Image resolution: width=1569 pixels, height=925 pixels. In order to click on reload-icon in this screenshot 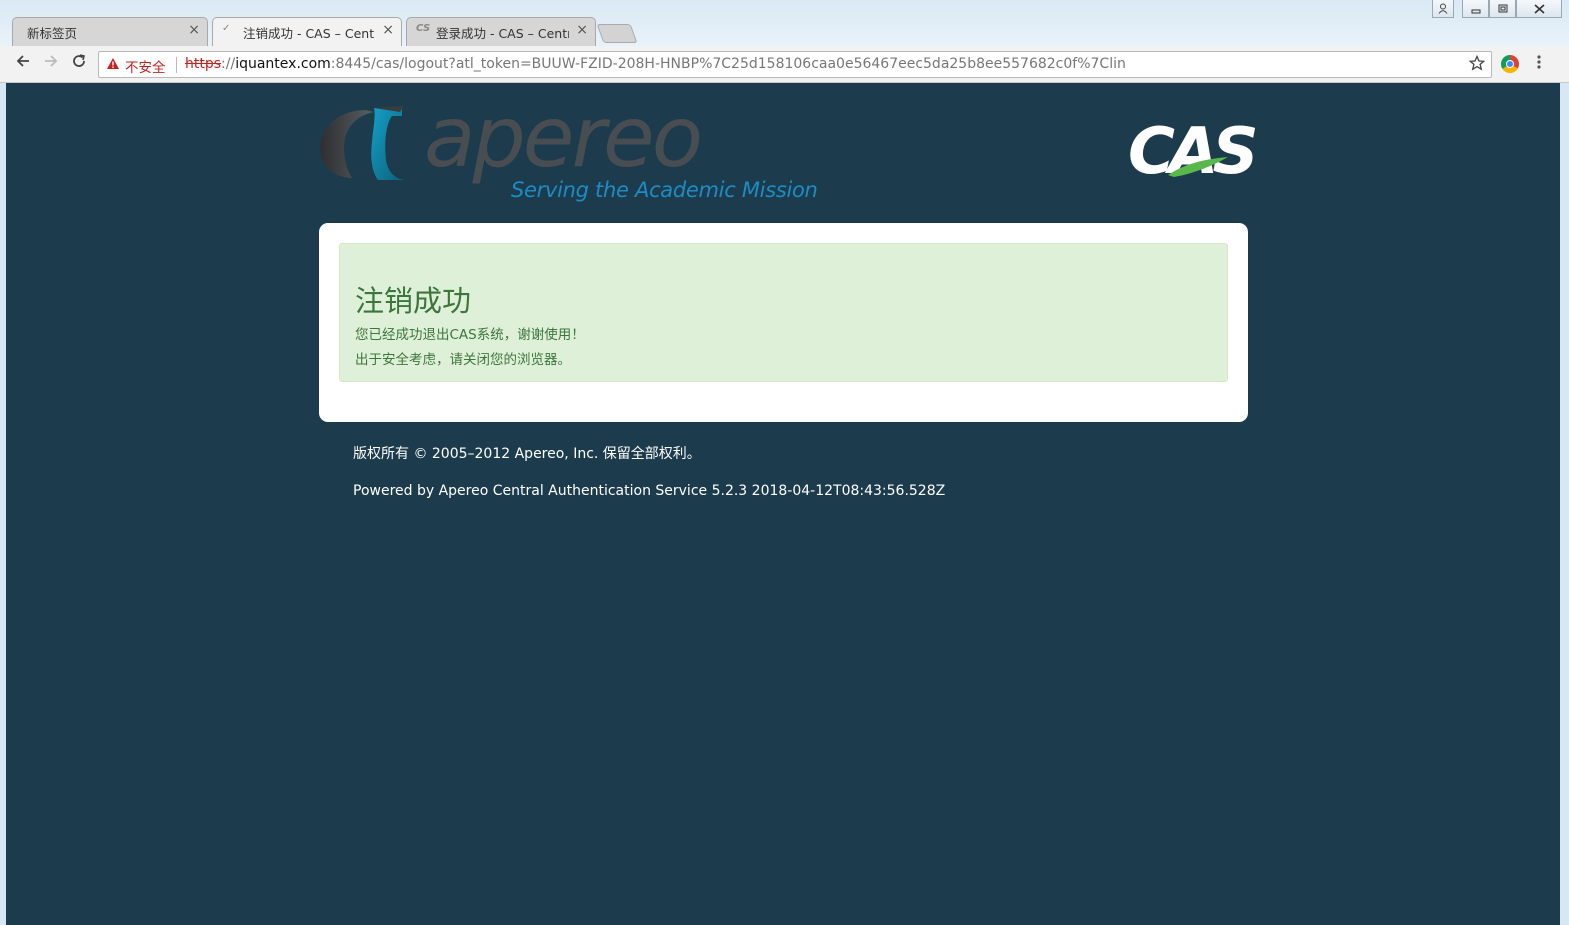, I will do `click(79, 64)`.